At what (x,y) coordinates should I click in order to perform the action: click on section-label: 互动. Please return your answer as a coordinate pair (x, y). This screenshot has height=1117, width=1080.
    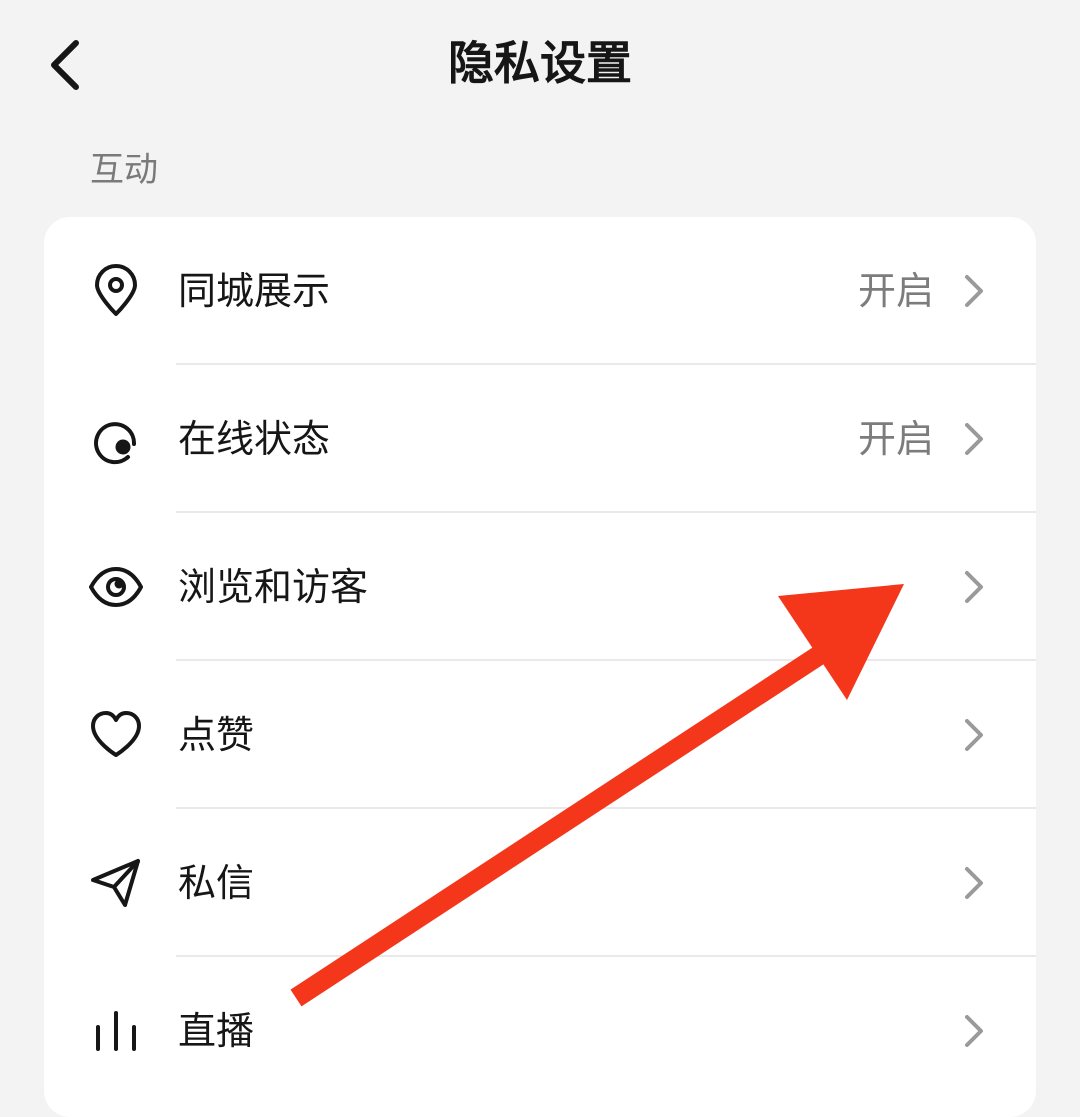
    Looking at the image, I should click on (124, 170).